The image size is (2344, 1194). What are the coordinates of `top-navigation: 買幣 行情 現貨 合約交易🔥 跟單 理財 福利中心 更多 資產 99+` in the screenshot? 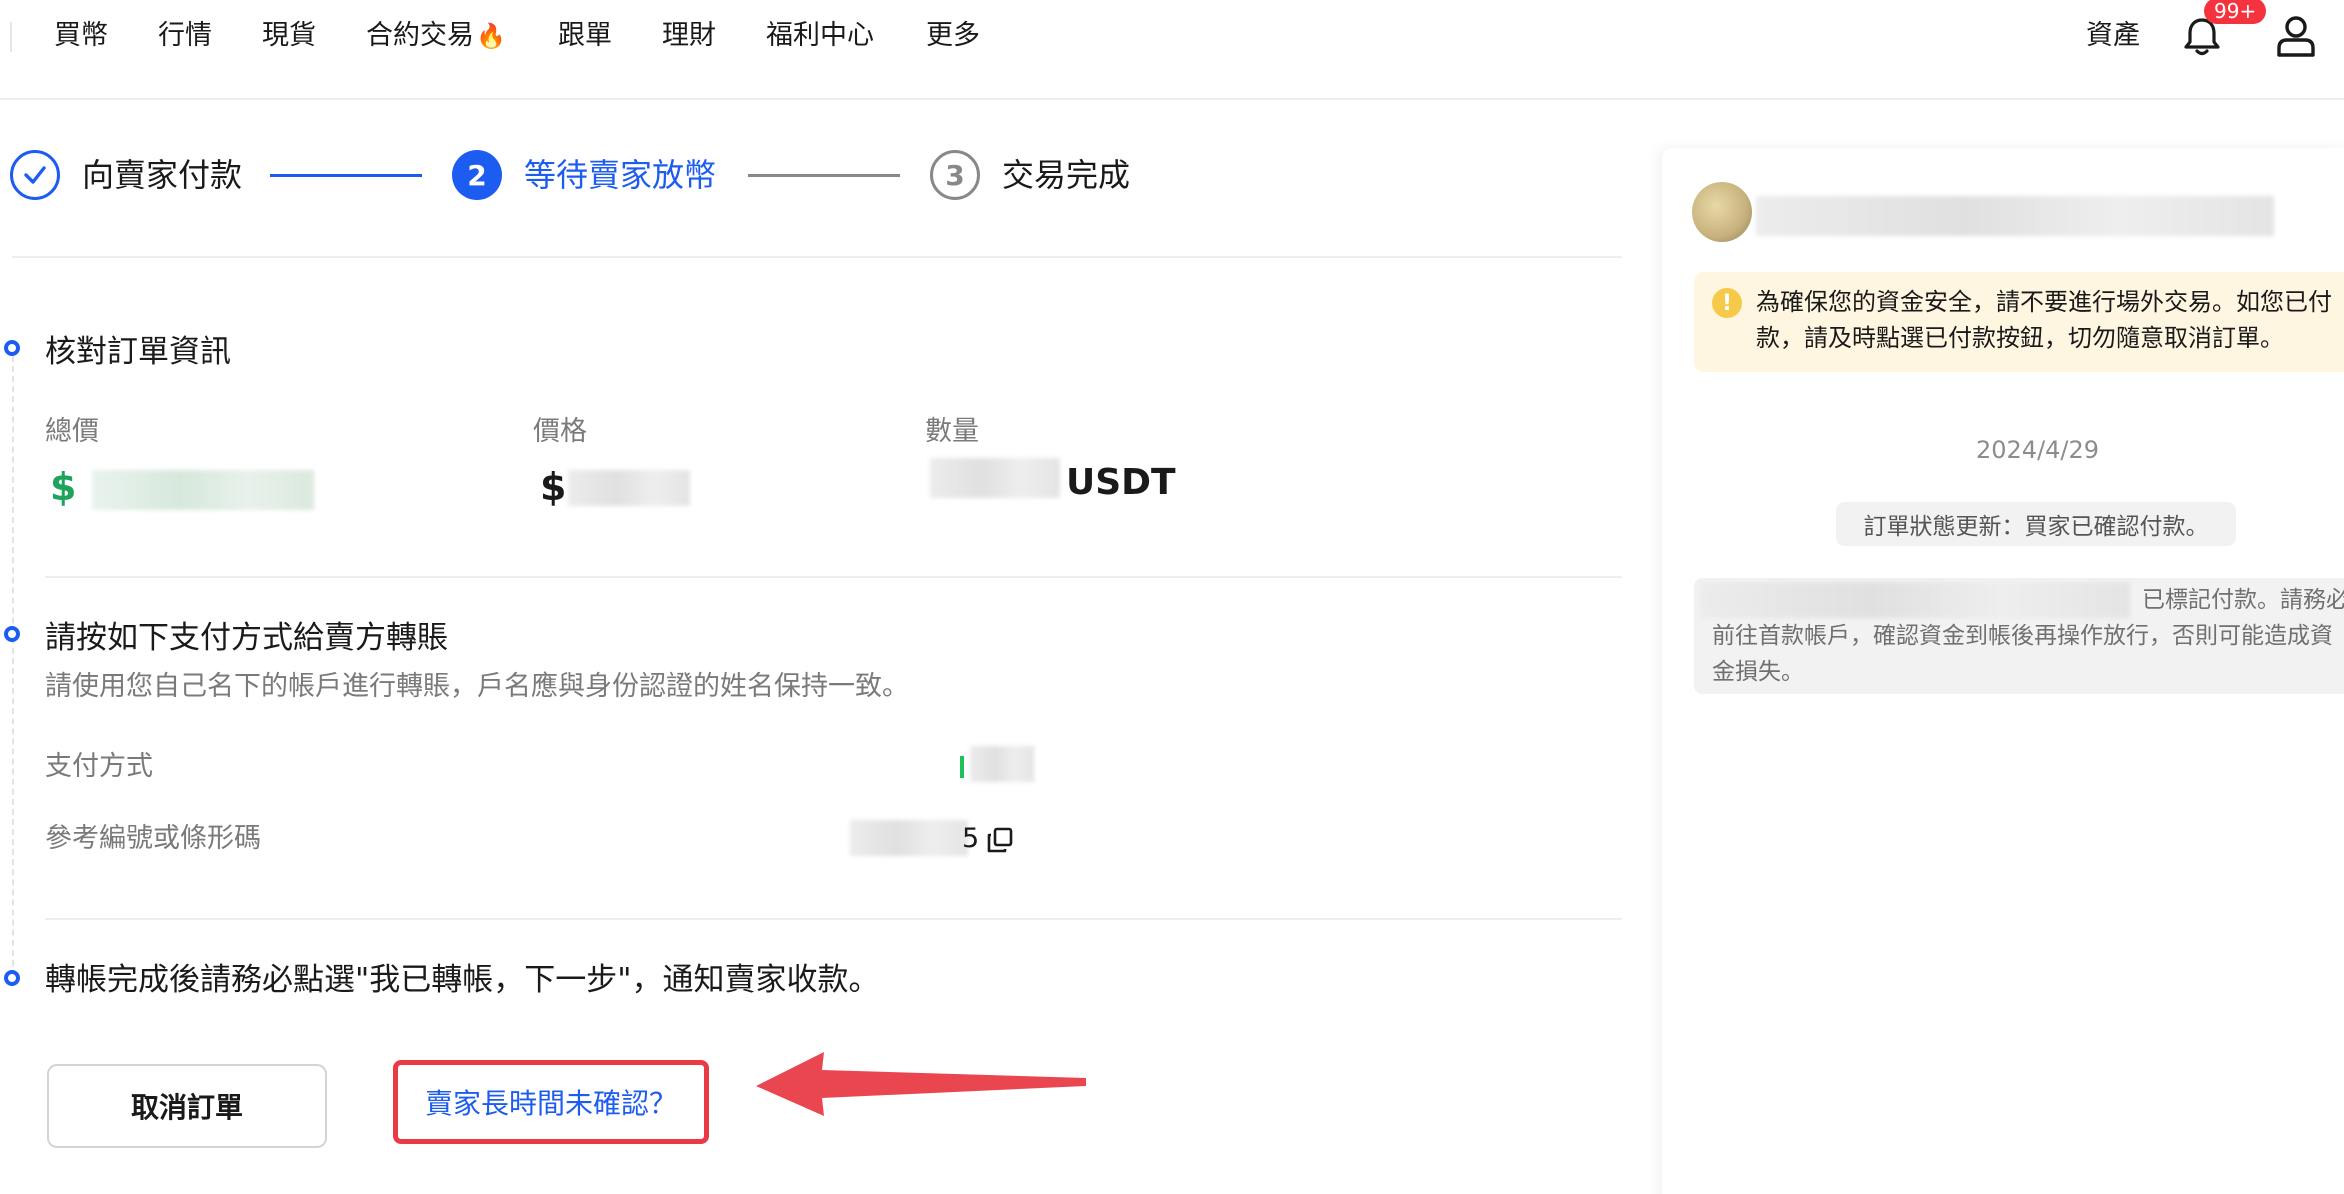 It's located at (1172, 50).